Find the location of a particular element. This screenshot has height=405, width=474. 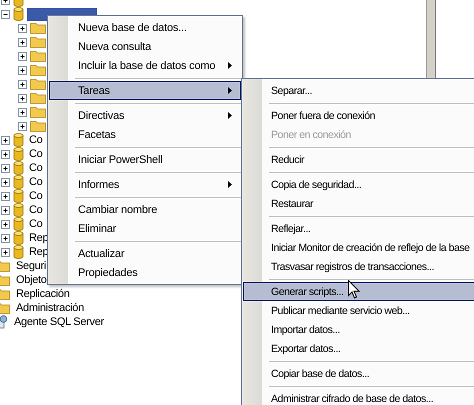

tree-node-label: Seguri is located at coordinates (31, 266).